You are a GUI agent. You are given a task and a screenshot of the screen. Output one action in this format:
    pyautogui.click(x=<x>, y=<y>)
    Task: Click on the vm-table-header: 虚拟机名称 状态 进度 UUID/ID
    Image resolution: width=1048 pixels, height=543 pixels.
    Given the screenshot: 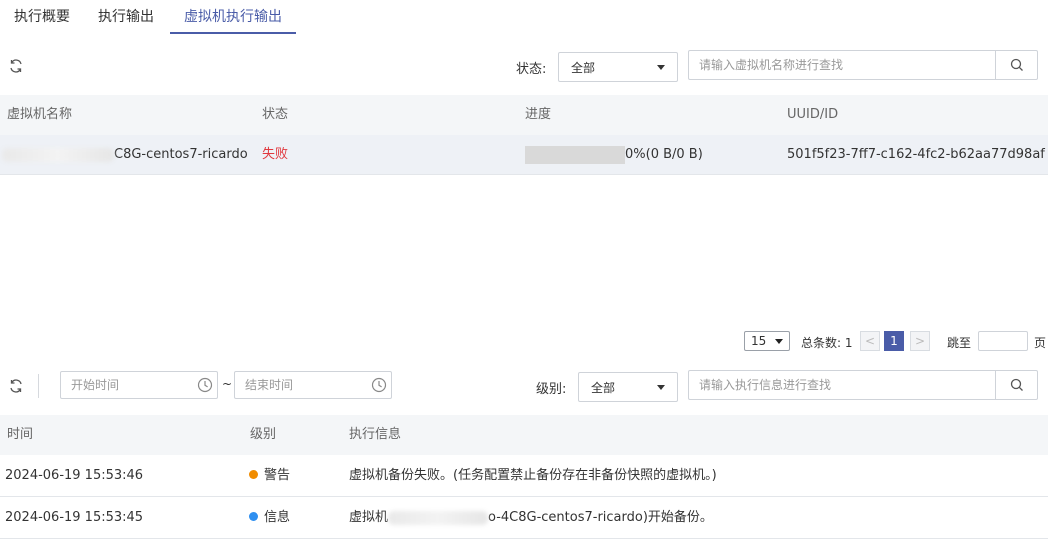 What is the action you would take?
    pyautogui.click(x=524, y=115)
    